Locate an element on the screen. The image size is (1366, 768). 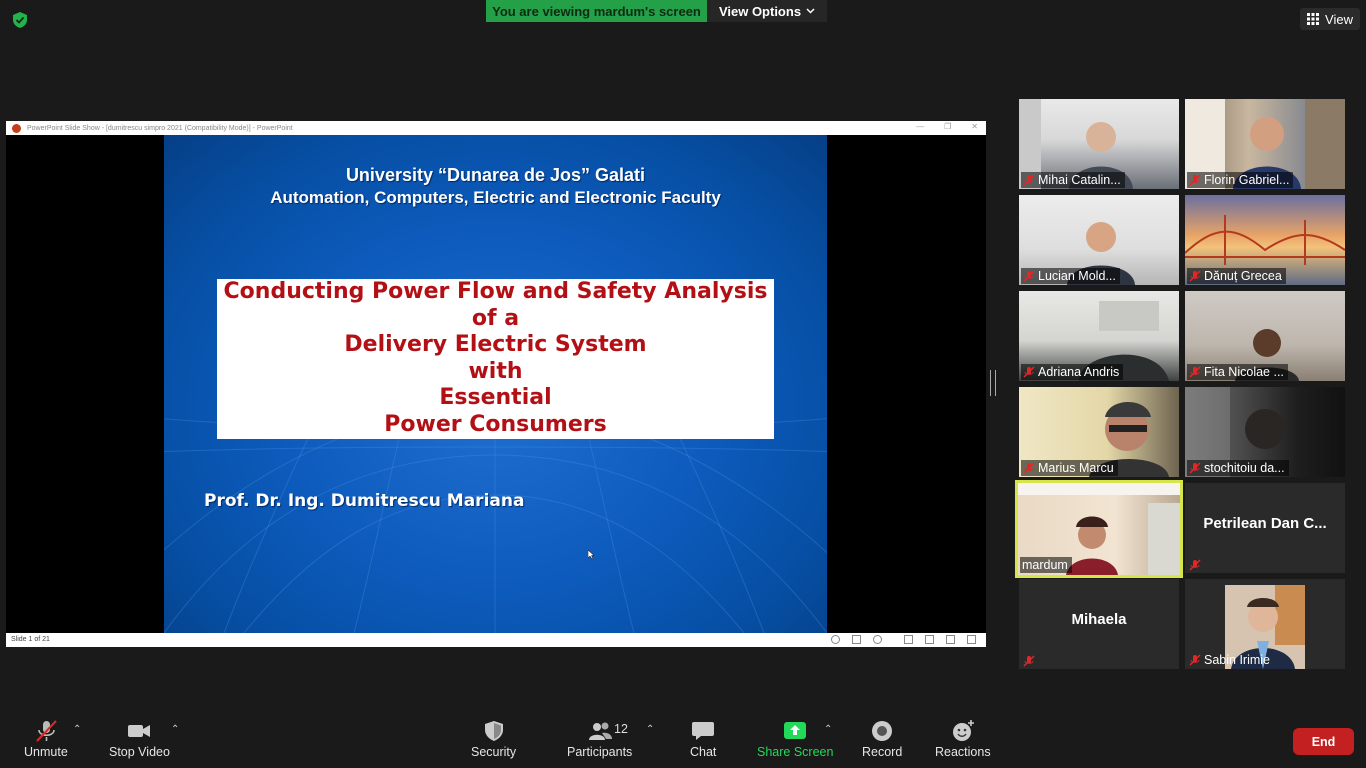
ppt-statusbar: Slide 1 of 21 is located at coordinates (496, 640).